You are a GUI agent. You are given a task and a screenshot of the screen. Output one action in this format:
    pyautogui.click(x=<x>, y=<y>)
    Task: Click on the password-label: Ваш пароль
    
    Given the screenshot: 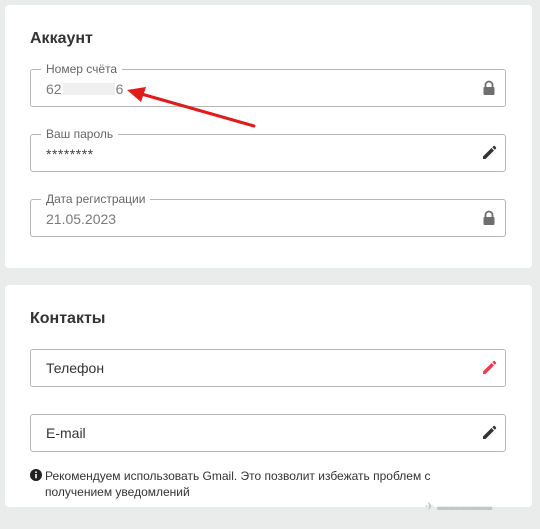 What is the action you would take?
    pyautogui.click(x=80, y=134)
    